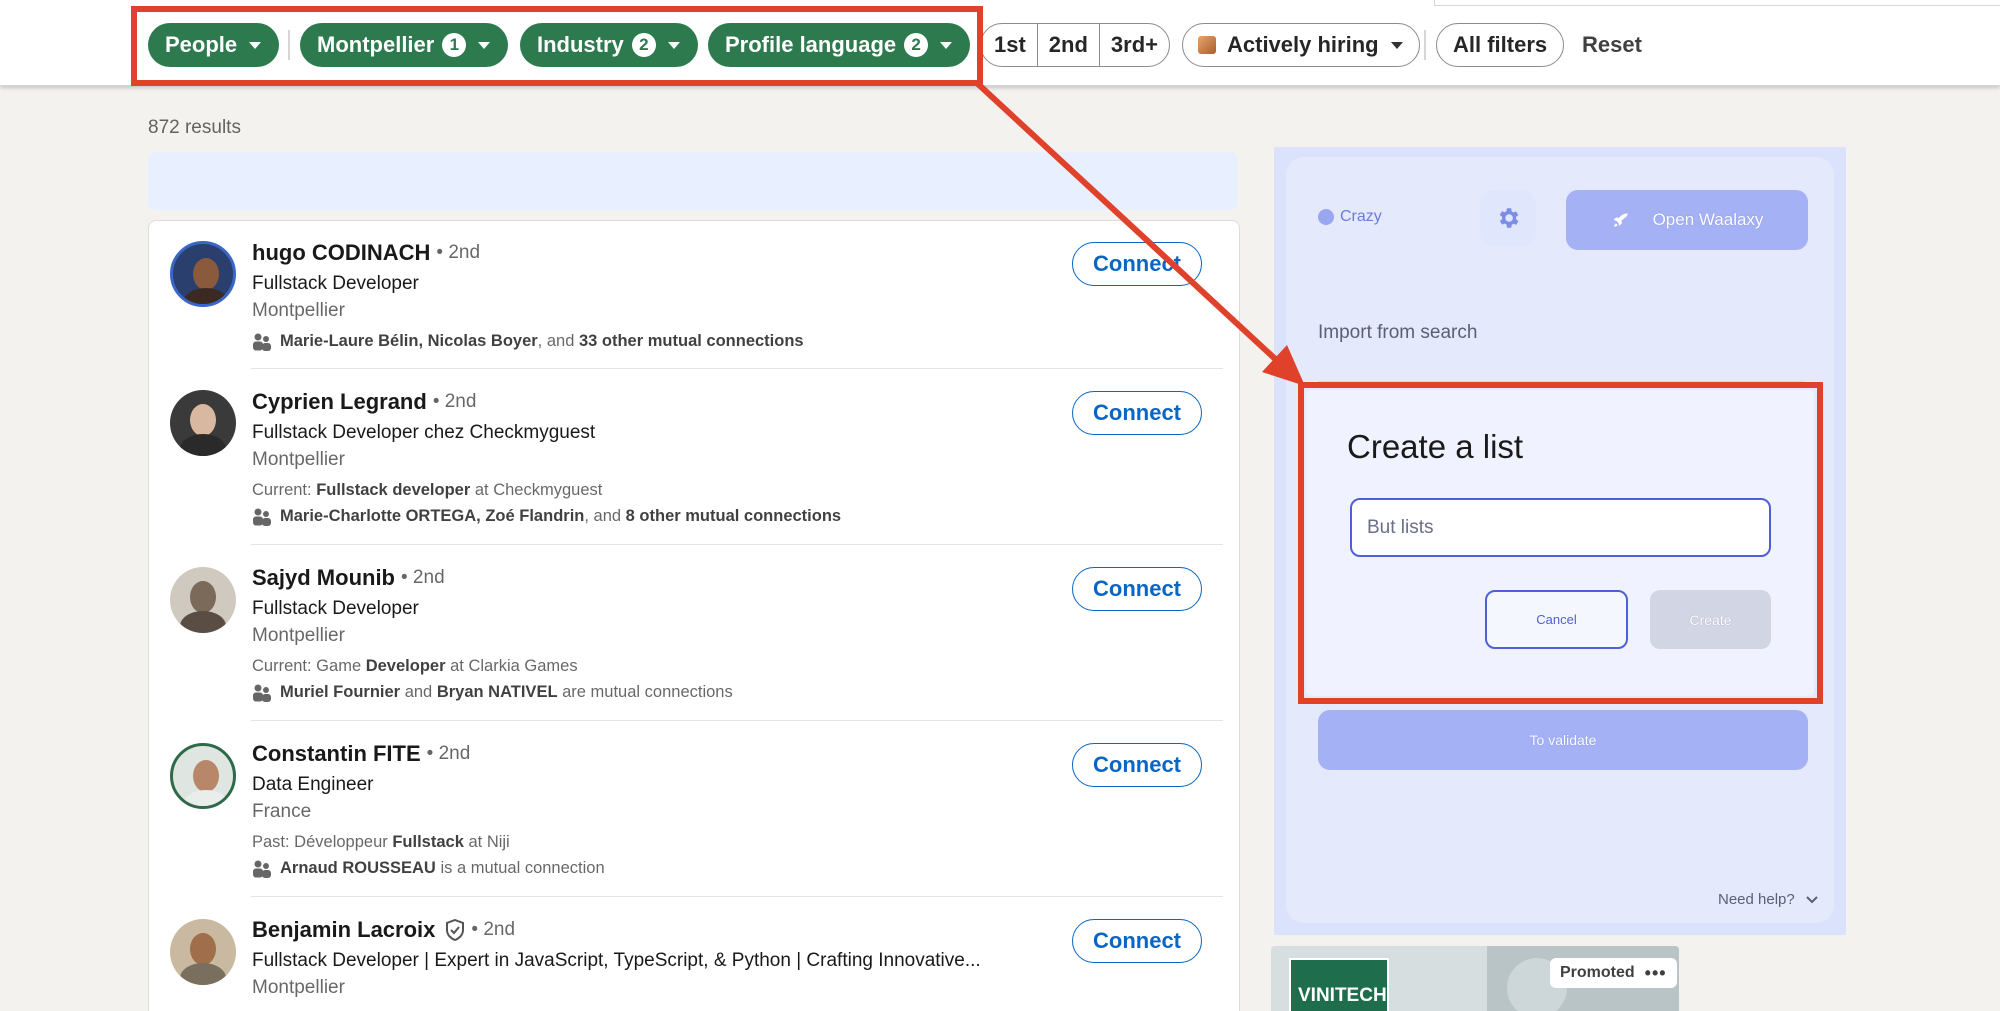  Describe the element at coordinates (1140, 233) in the screenshot. I see `annotation-arrow` at that location.